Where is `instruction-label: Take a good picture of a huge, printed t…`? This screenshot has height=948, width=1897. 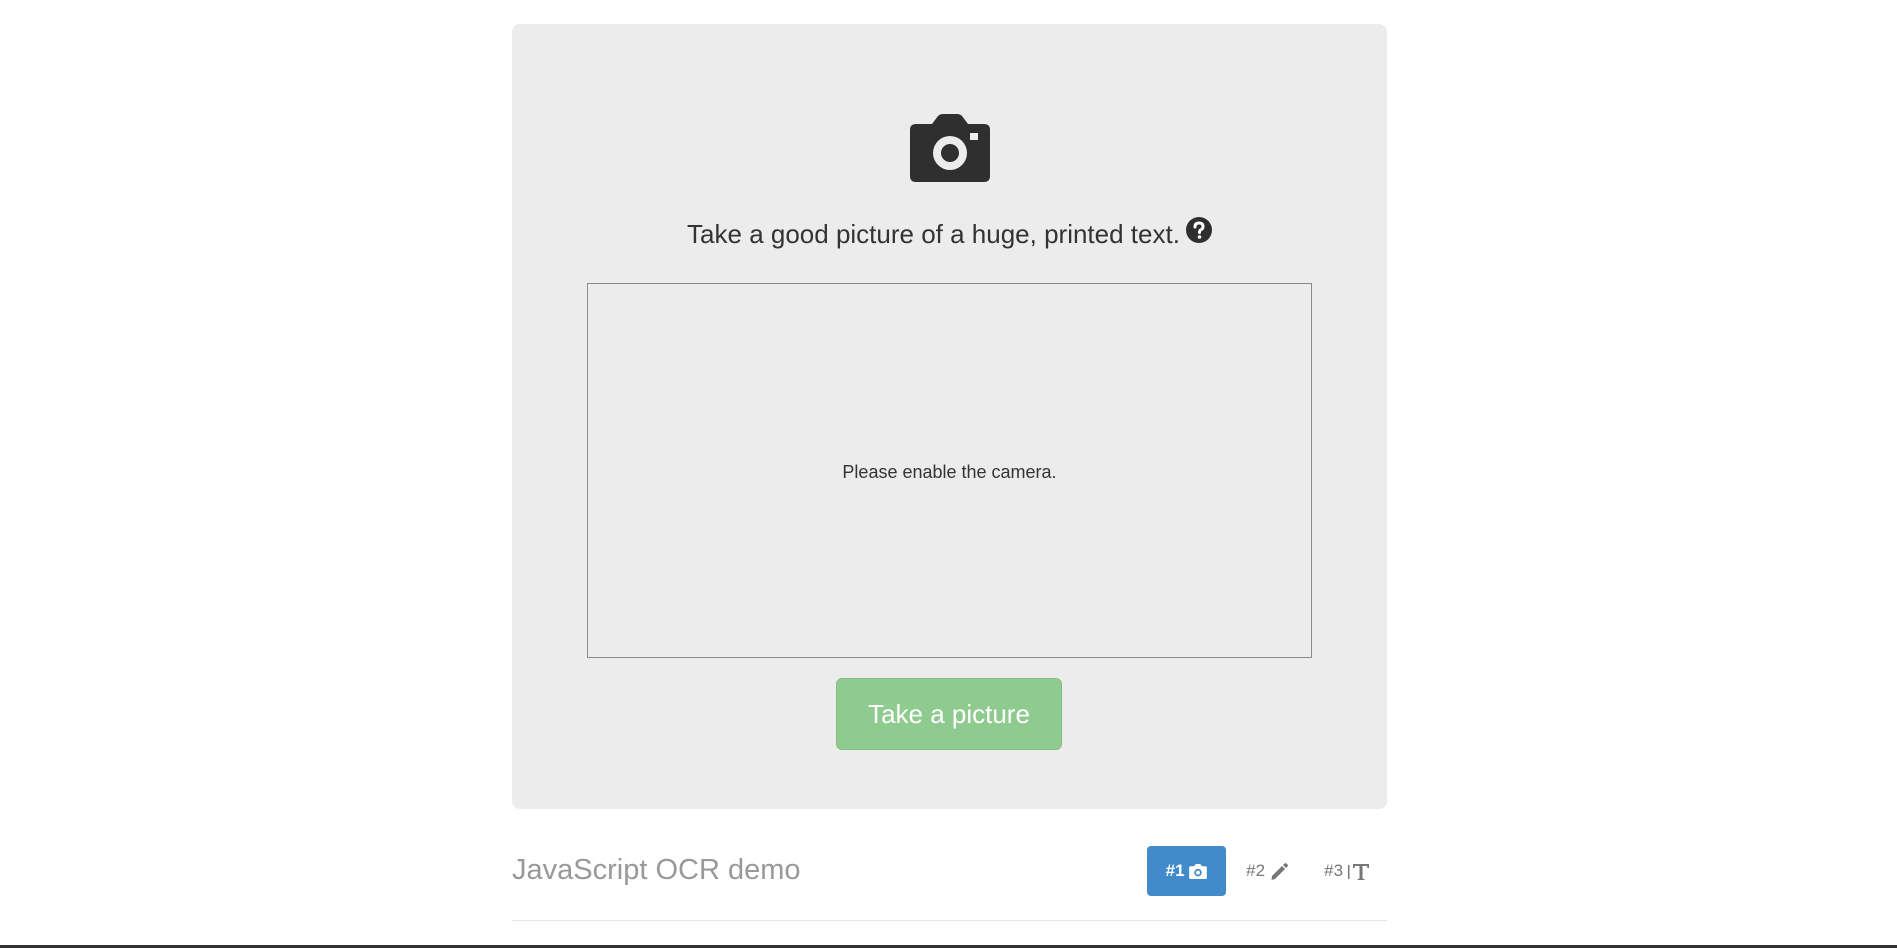
instruction-label: Take a good picture of a huge, printed t… is located at coordinates (933, 234).